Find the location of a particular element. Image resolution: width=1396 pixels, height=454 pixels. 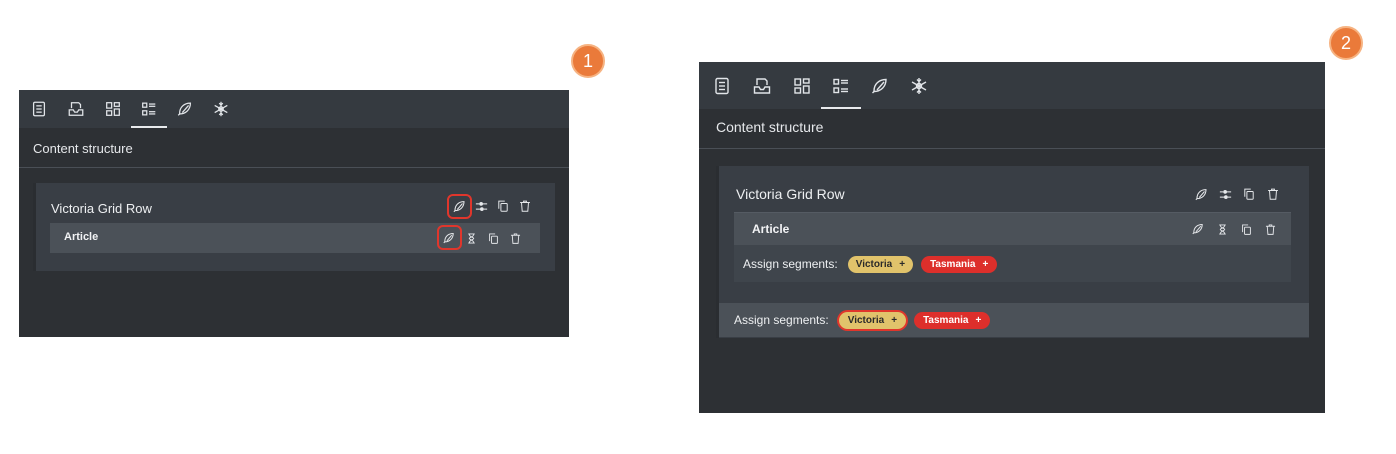

step-badge-2: 2 is located at coordinates (1346, 43).